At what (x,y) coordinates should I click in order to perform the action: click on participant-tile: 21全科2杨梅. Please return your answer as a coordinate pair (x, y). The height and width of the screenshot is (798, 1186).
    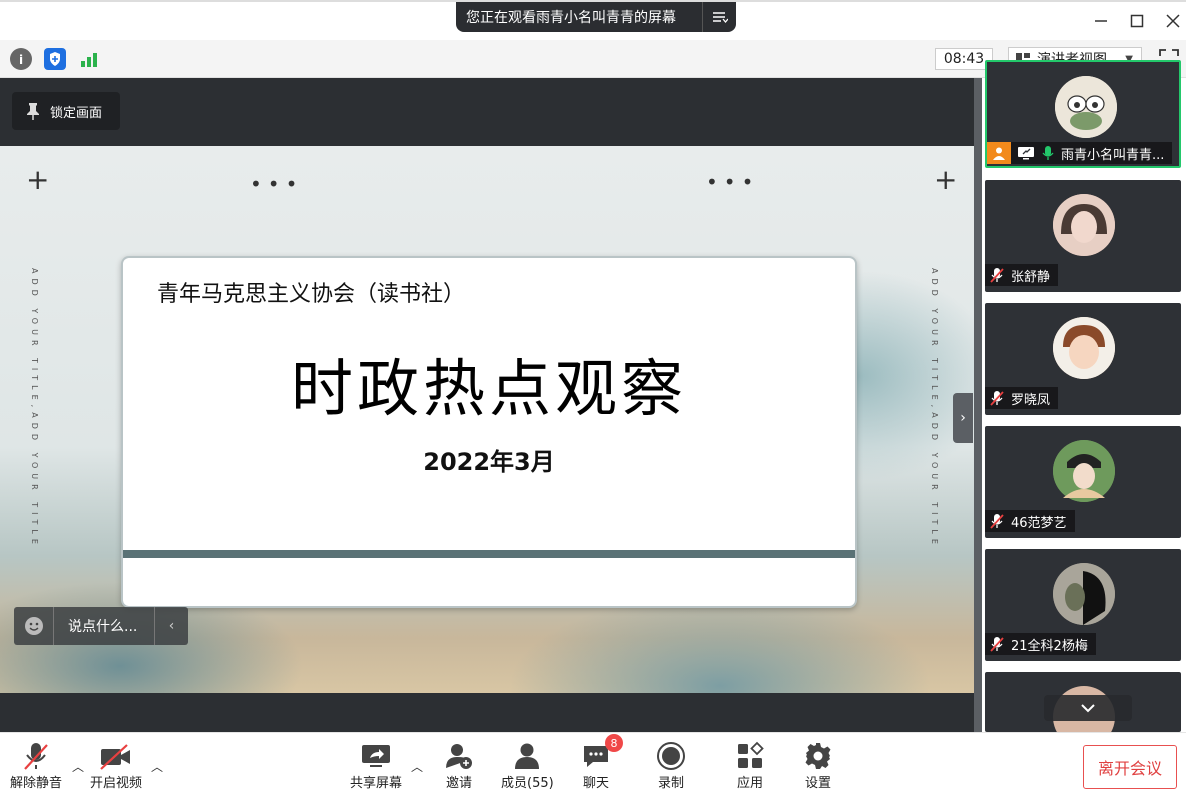
    Looking at the image, I should click on (1083, 605).